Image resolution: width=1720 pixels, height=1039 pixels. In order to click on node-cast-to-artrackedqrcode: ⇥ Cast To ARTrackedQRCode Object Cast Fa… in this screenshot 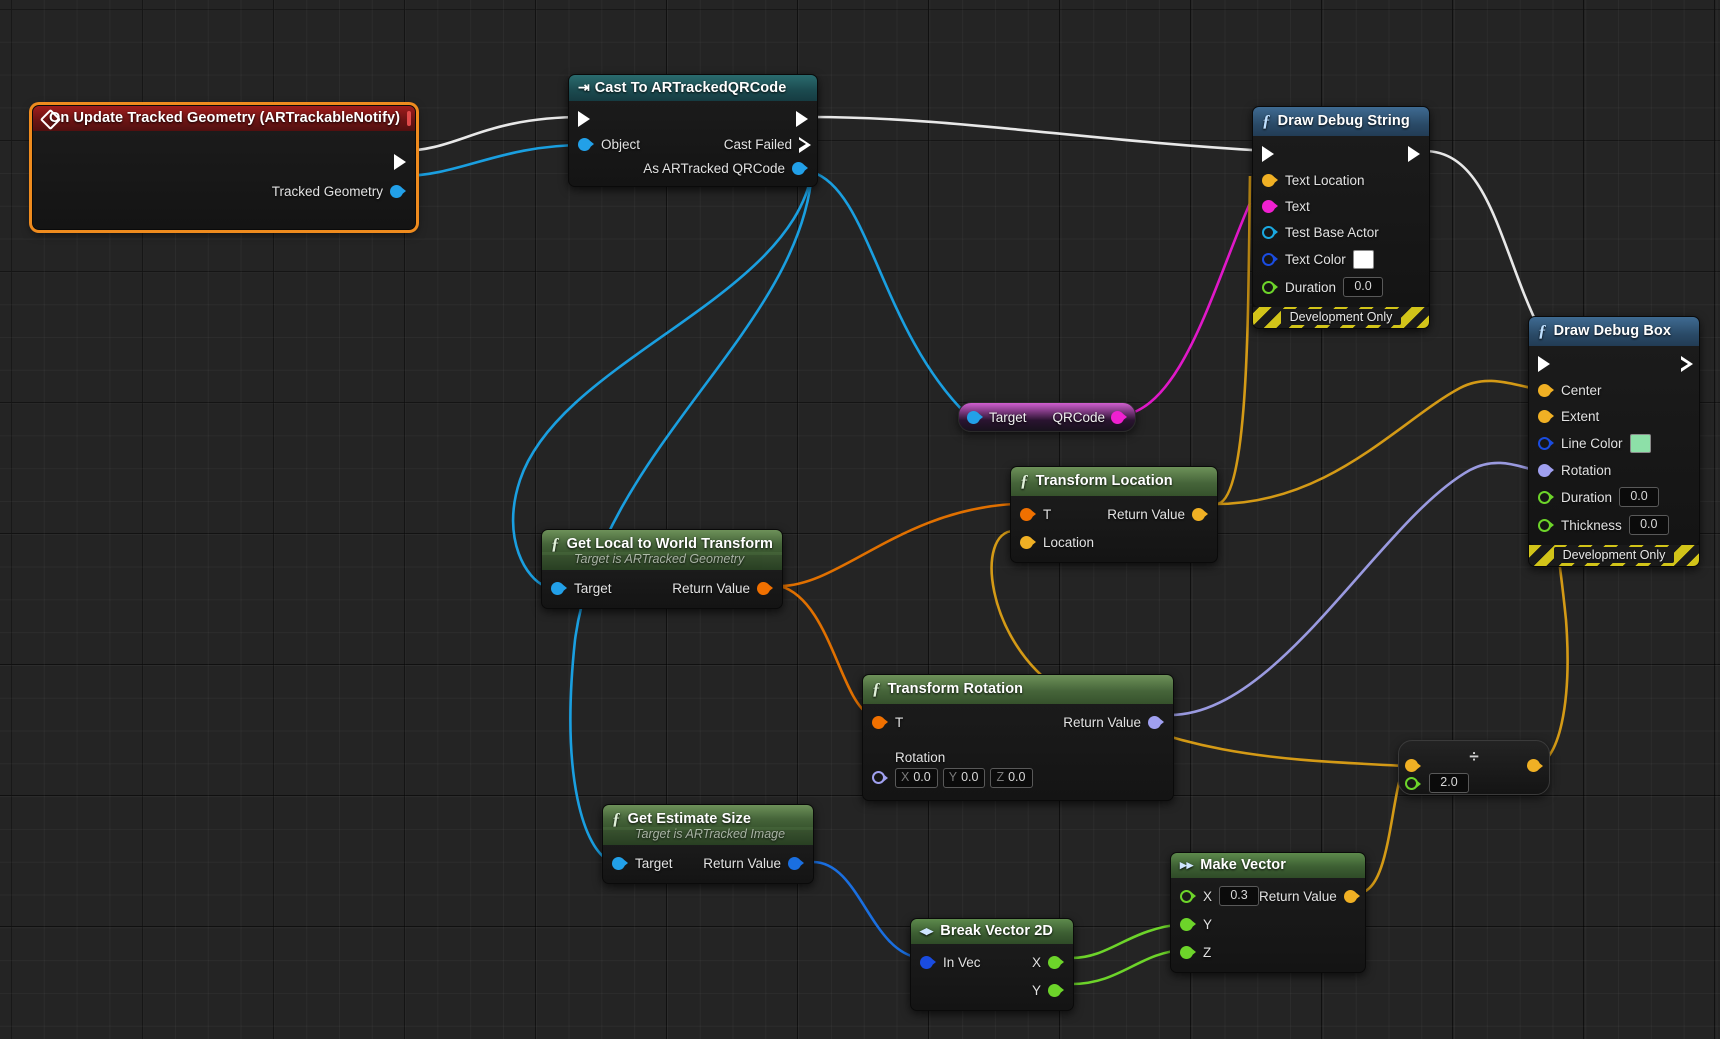, I will do `click(693, 130)`.